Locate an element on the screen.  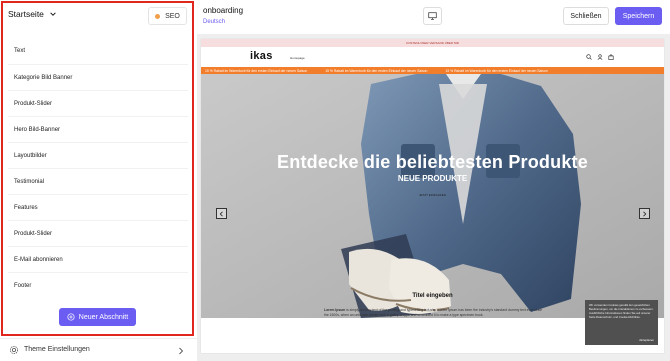
section-item-footer: Footer is located at coordinates (98, 285).